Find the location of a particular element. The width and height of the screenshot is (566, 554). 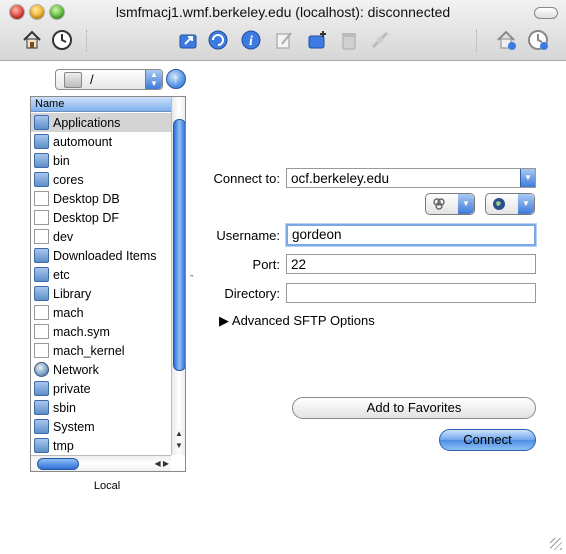

edit-icon is located at coordinates (284, 40).